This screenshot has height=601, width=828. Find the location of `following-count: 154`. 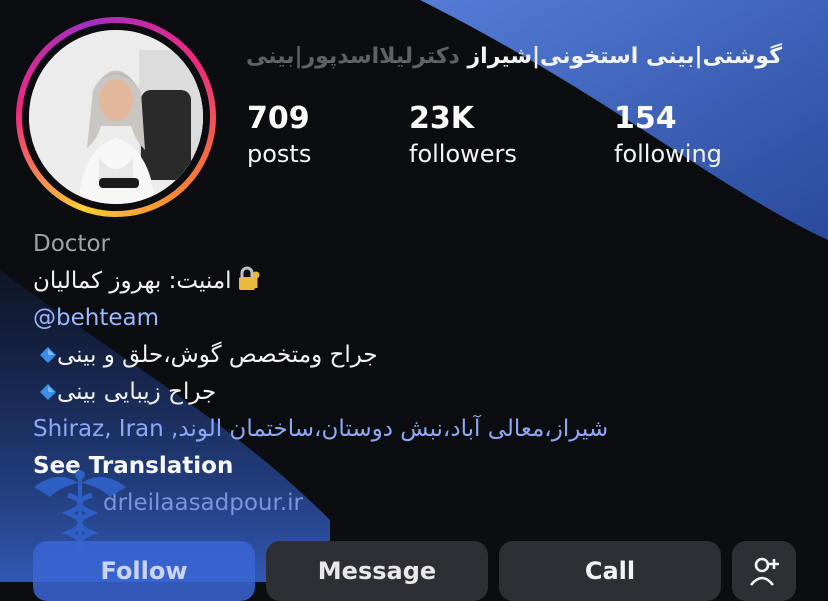

following-count: 154 is located at coordinates (645, 118).